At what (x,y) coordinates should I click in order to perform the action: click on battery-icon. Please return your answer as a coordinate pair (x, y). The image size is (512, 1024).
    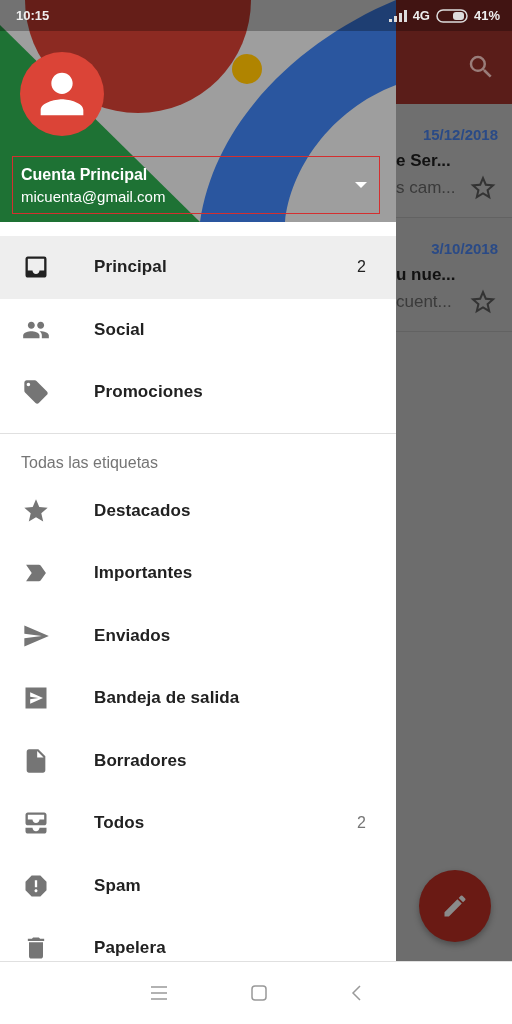
    Looking at the image, I should click on (451, 15).